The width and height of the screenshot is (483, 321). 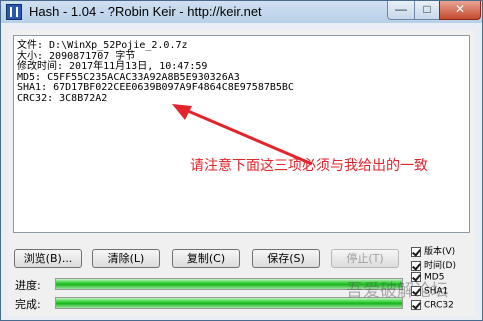 I want to click on option-crc32: CRC32, so click(x=432, y=307).